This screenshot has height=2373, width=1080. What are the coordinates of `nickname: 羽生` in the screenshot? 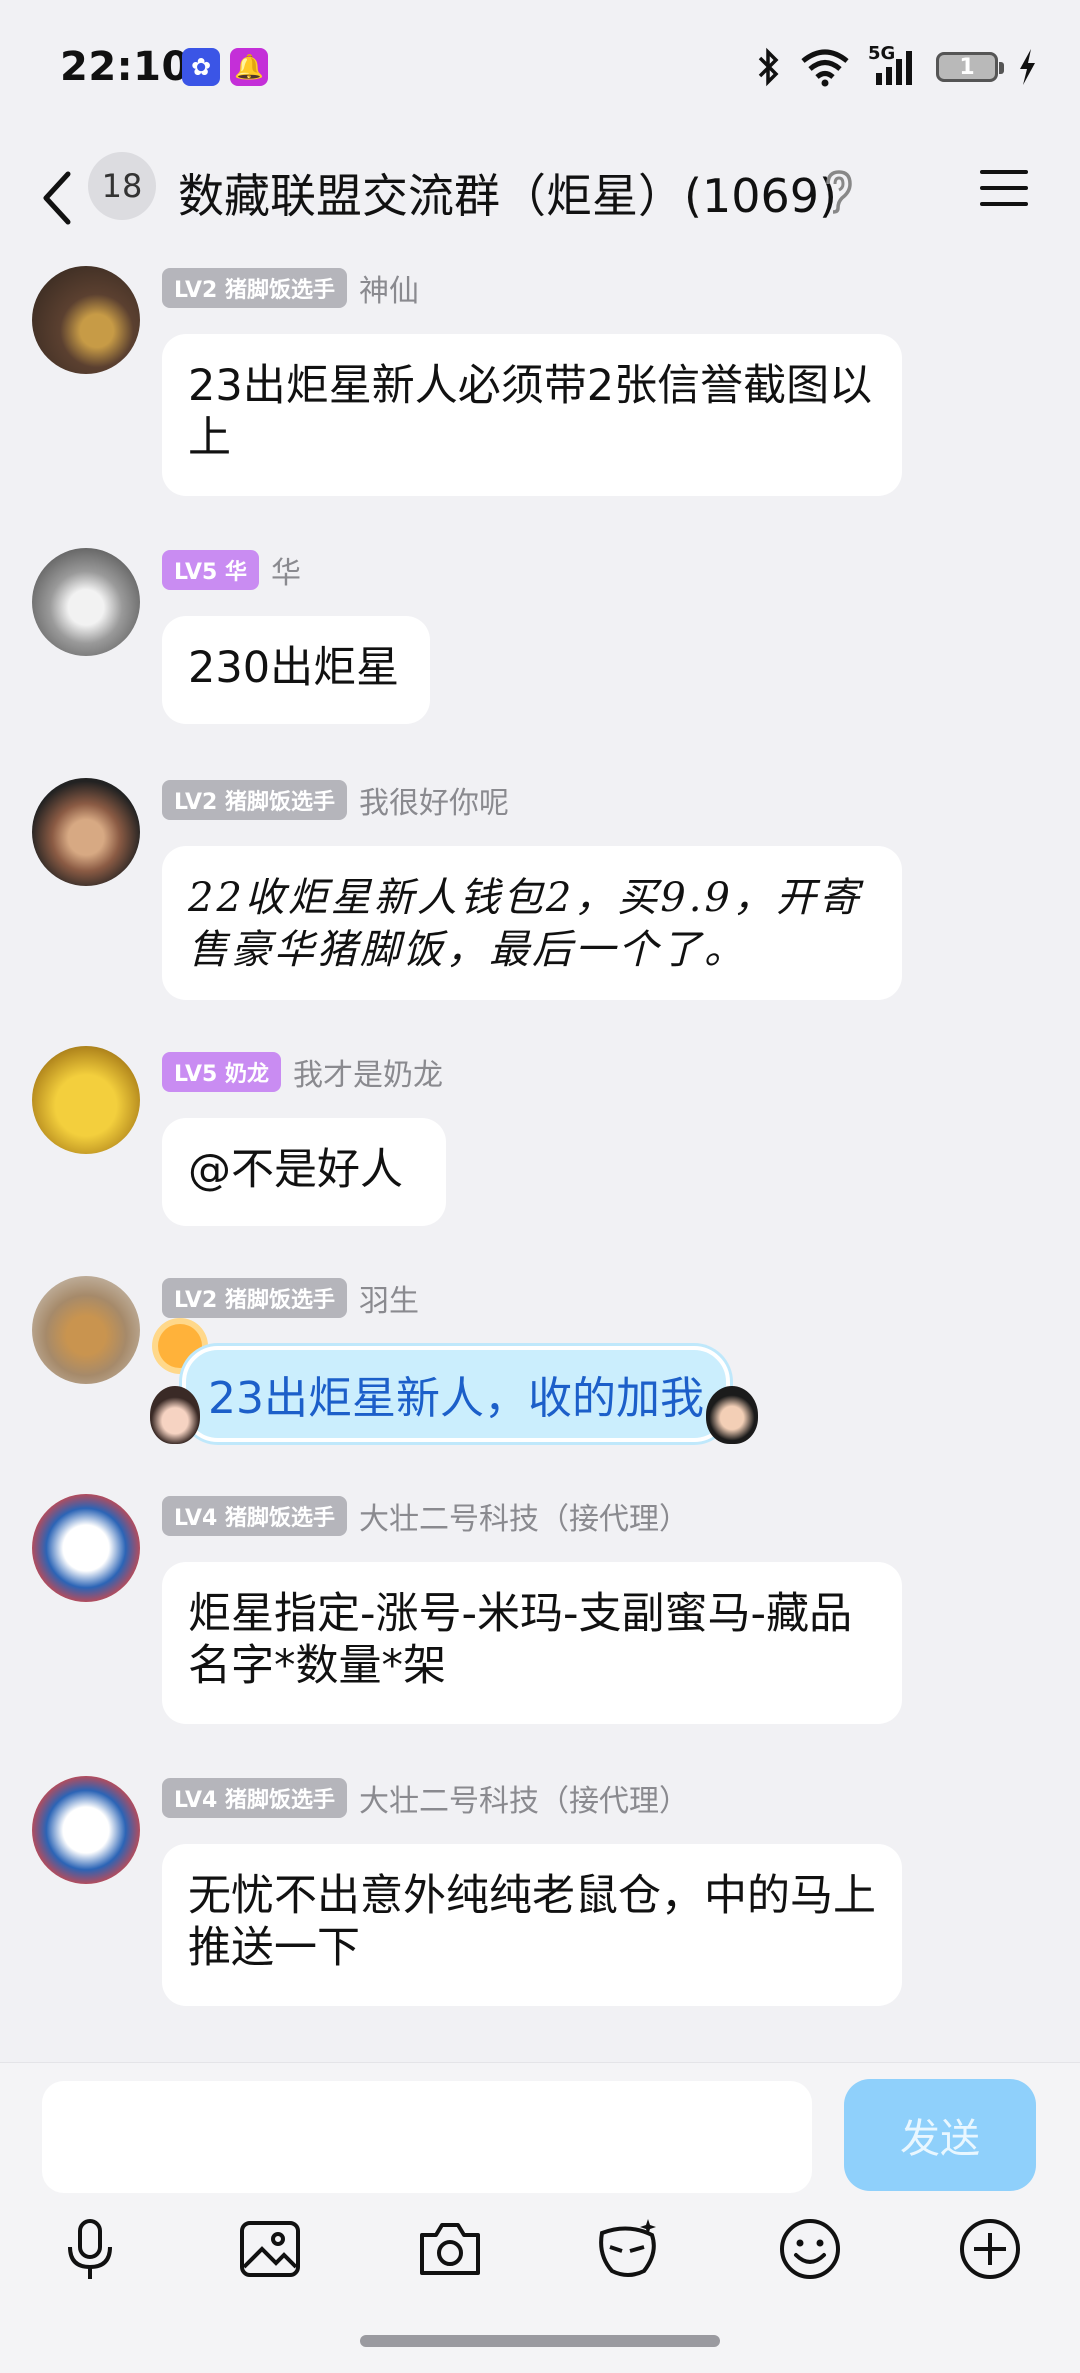 It's located at (389, 1298).